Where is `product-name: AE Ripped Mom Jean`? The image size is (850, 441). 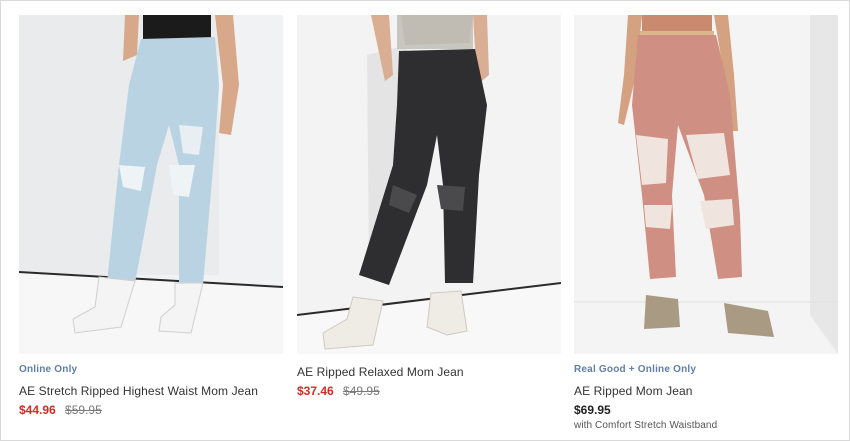 product-name: AE Ripped Mom Jean is located at coordinates (706, 391).